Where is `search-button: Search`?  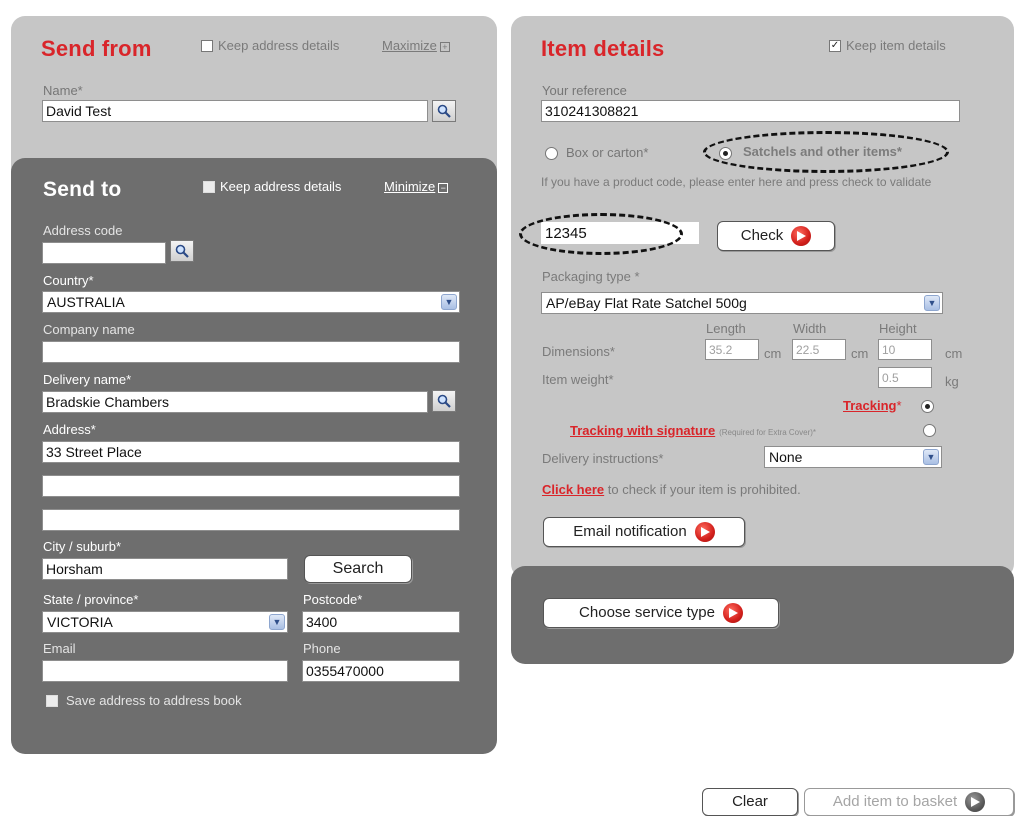 search-button: Search is located at coordinates (358, 569).